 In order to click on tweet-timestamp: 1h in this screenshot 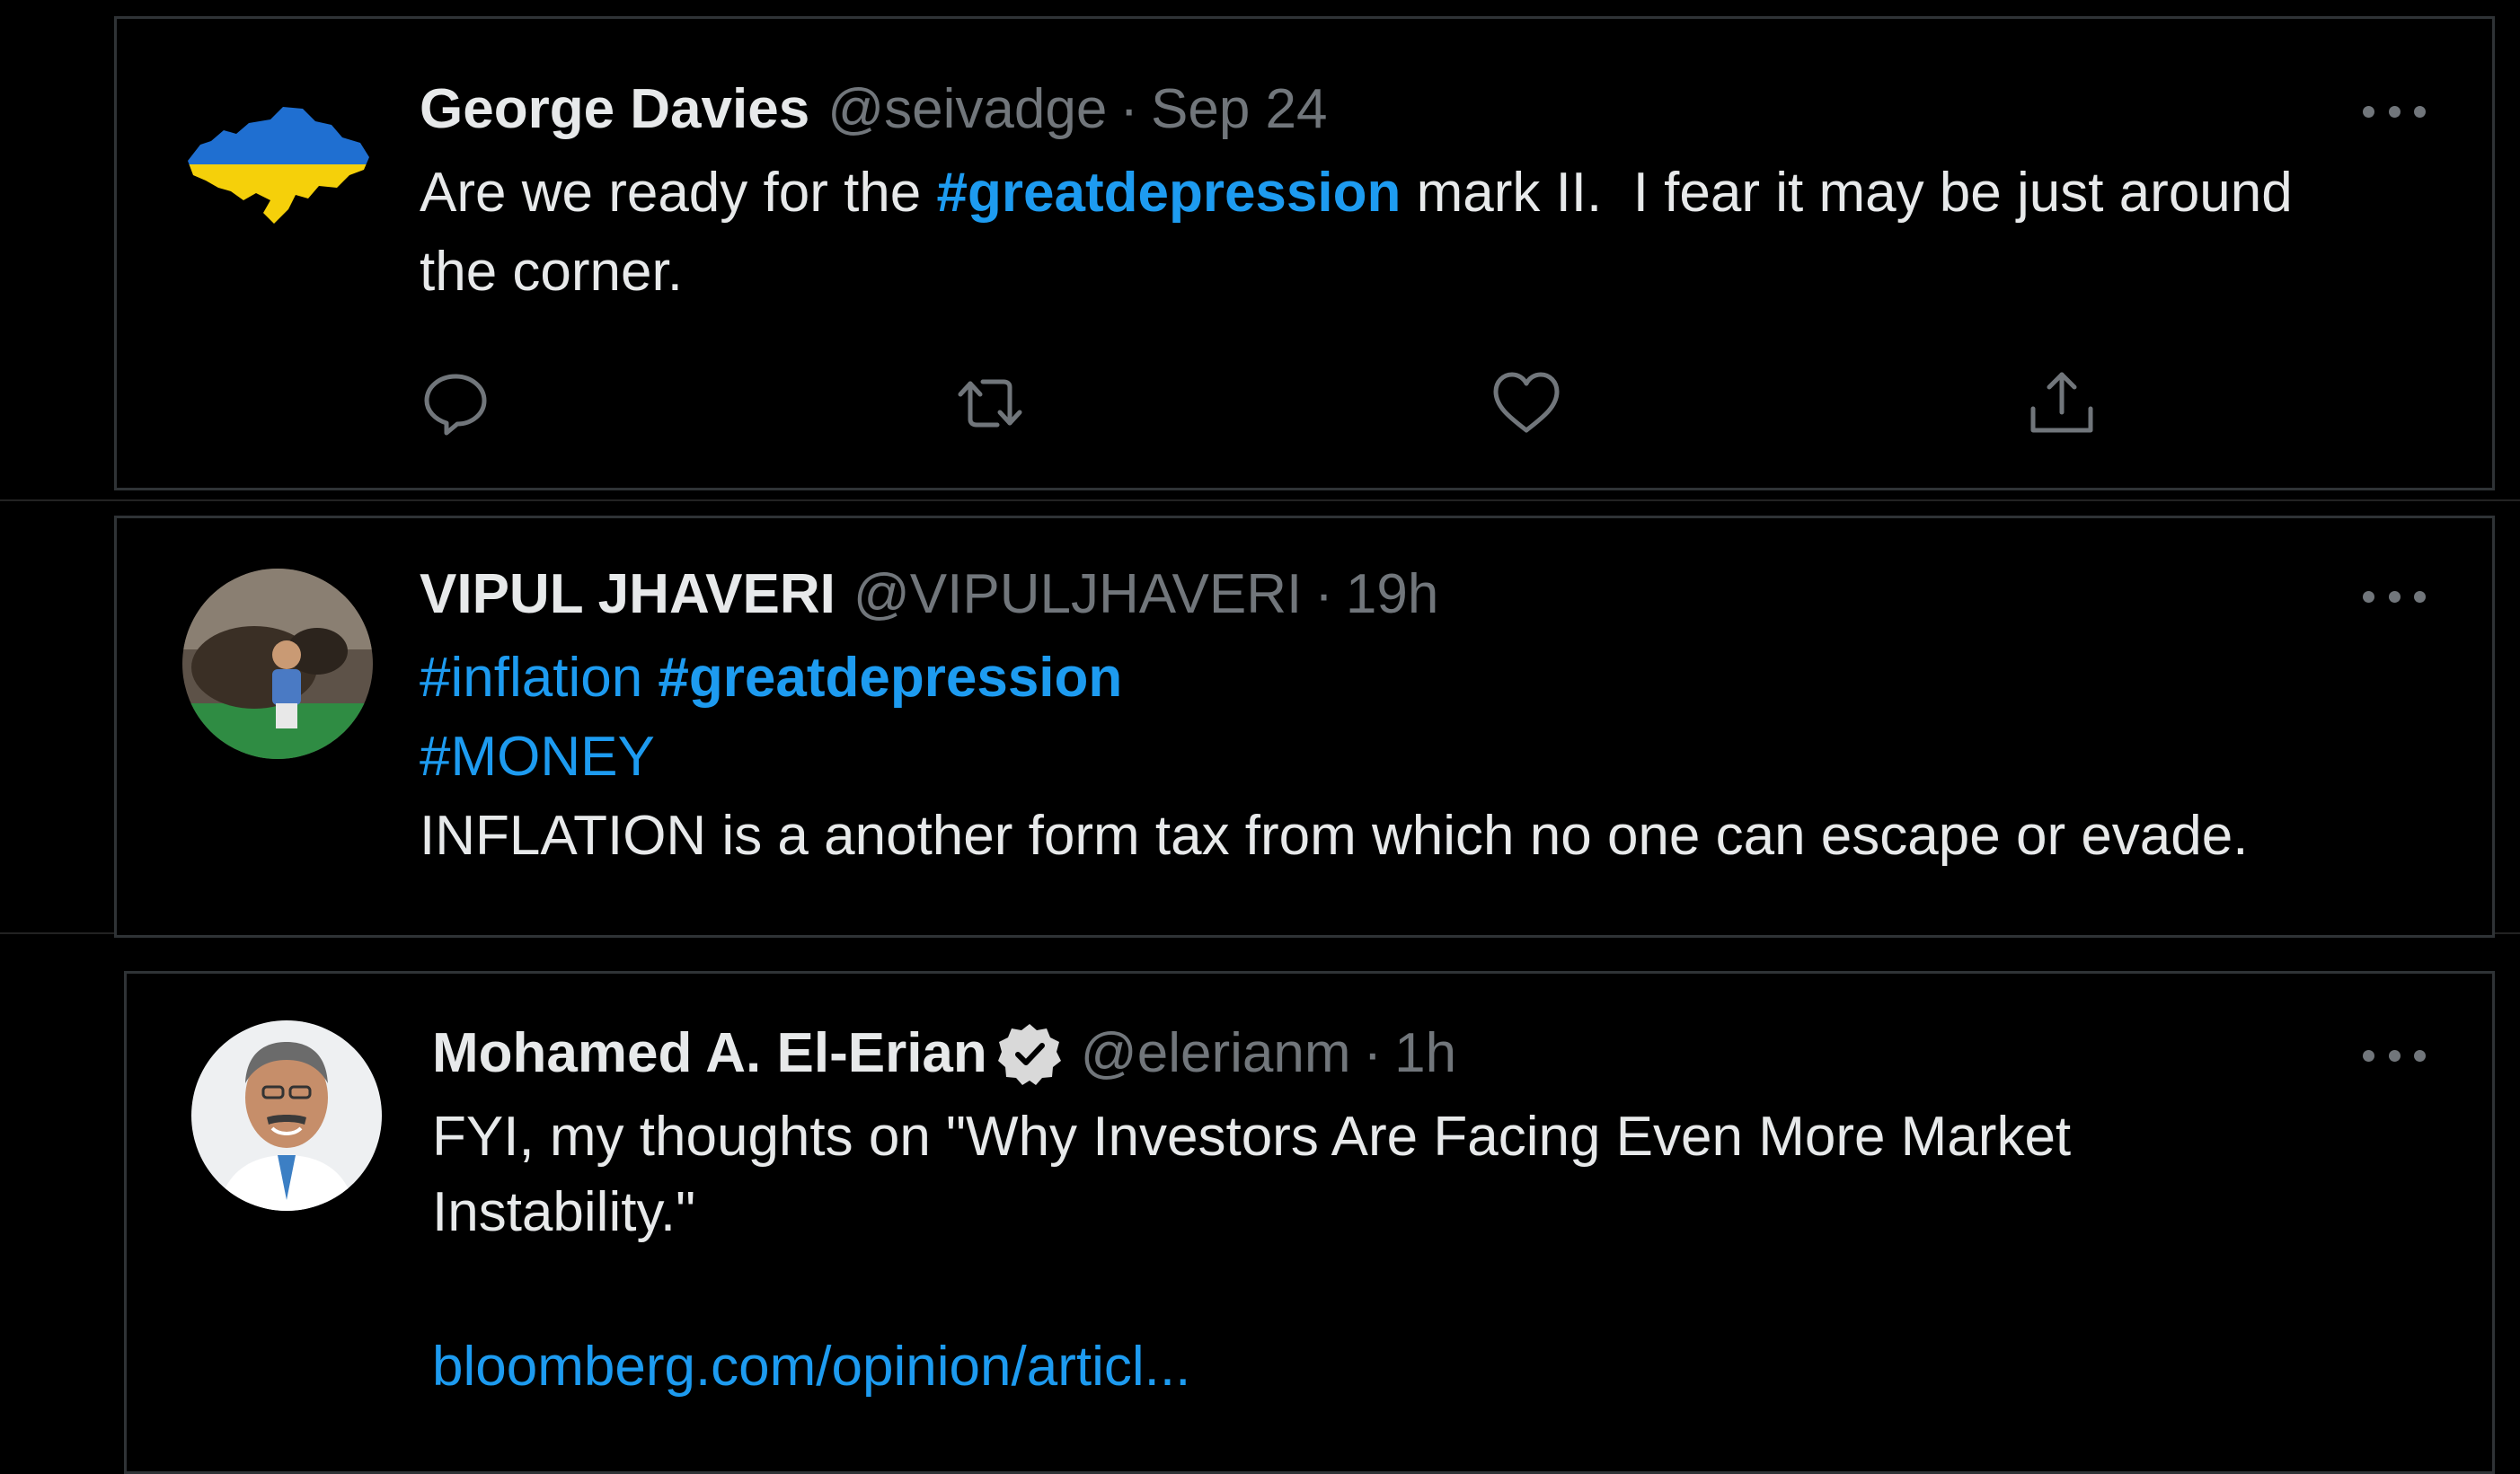, I will do `click(1425, 1054)`.